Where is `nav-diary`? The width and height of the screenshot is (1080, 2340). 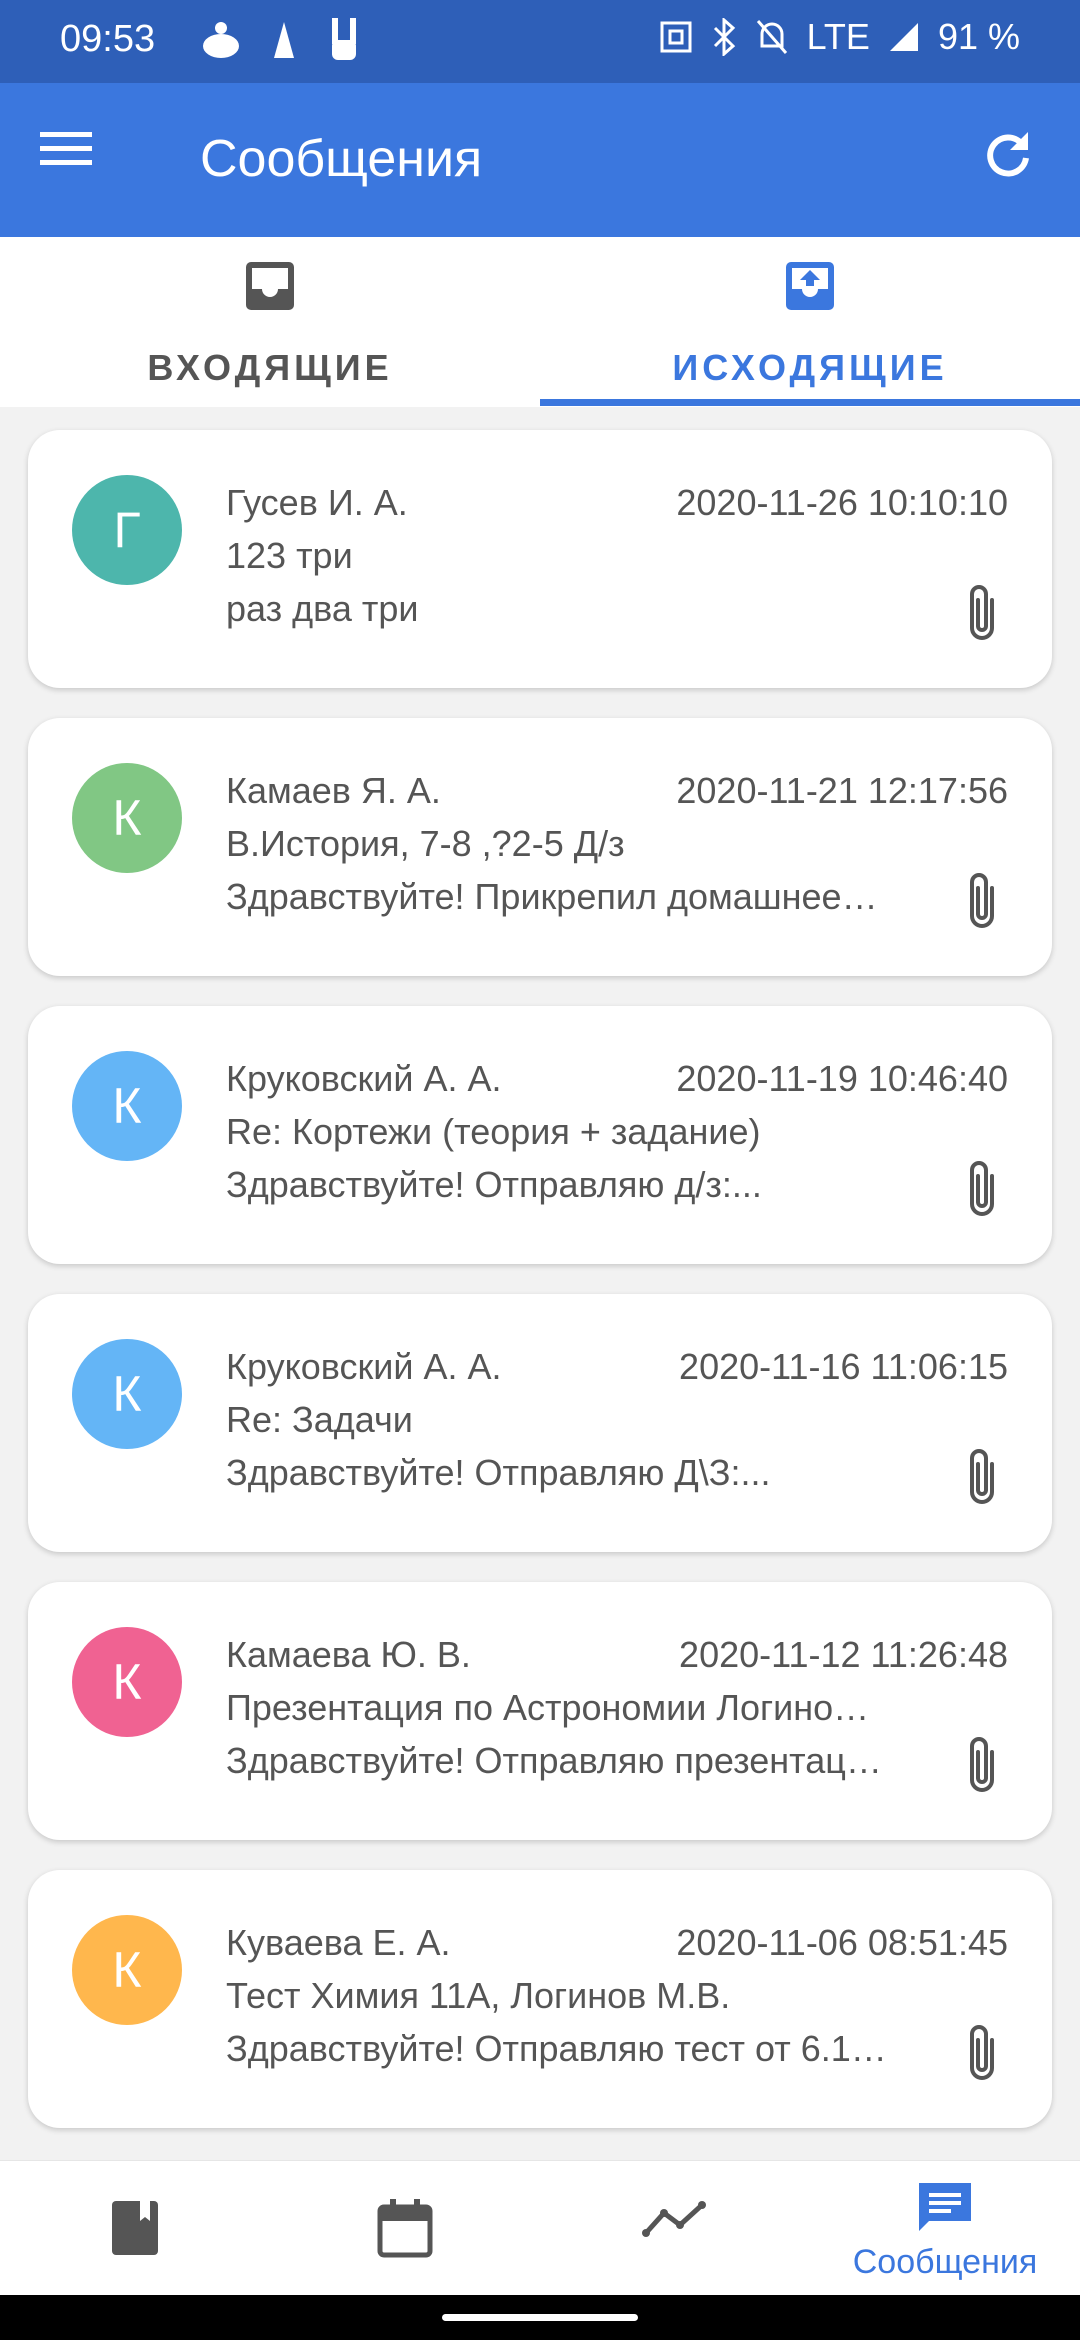
nav-diary is located at coordinates (135, 2228).